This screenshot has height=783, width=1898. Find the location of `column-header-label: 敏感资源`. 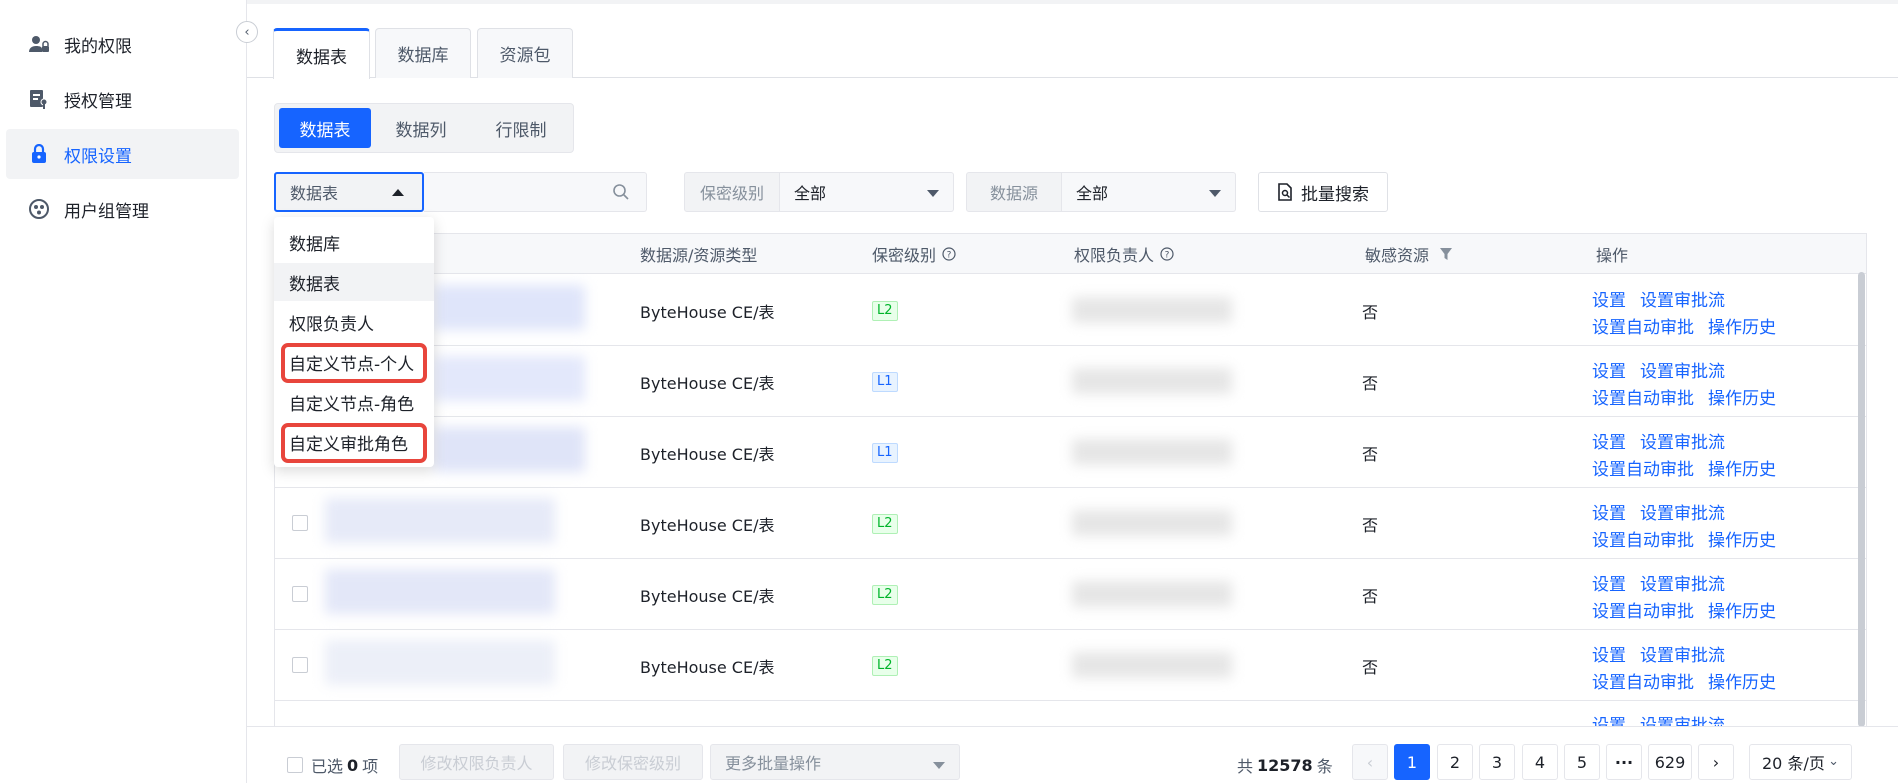

column-header-label: 敏感资源 is located at coordinates (1397, 255).